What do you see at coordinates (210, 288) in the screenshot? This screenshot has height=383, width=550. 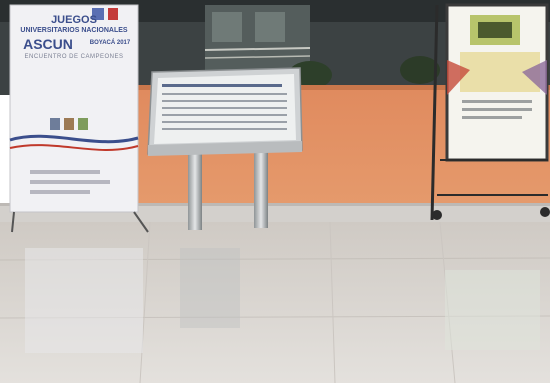 I see `kiosk-reflection` at bounding box center [210, 288].